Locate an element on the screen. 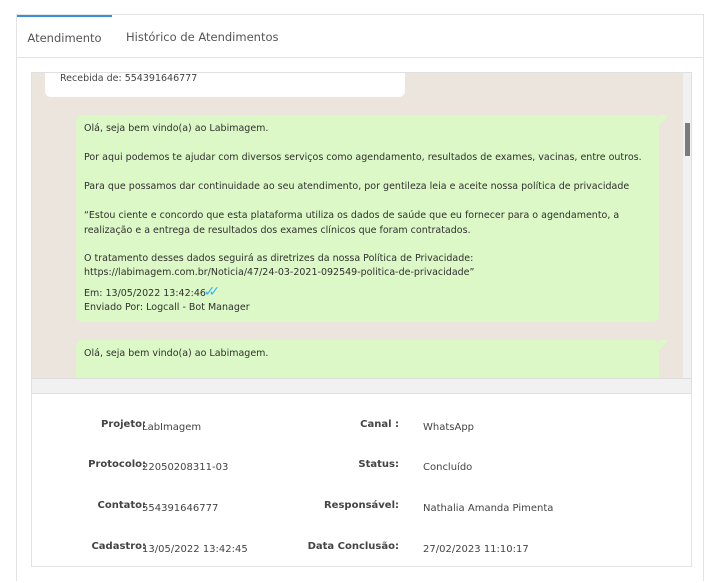  read-receipt-icon: ✓✓ is located at coordinates (212, 292).